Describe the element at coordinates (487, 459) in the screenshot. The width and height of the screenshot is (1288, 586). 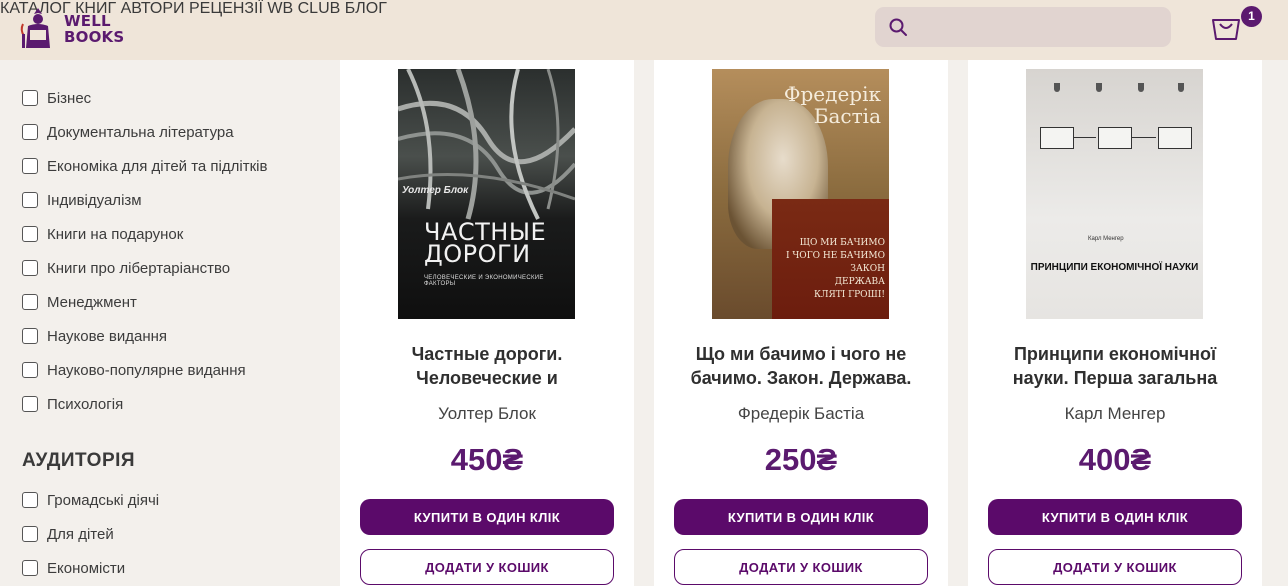
I see `product-price: 450₴` at that location.